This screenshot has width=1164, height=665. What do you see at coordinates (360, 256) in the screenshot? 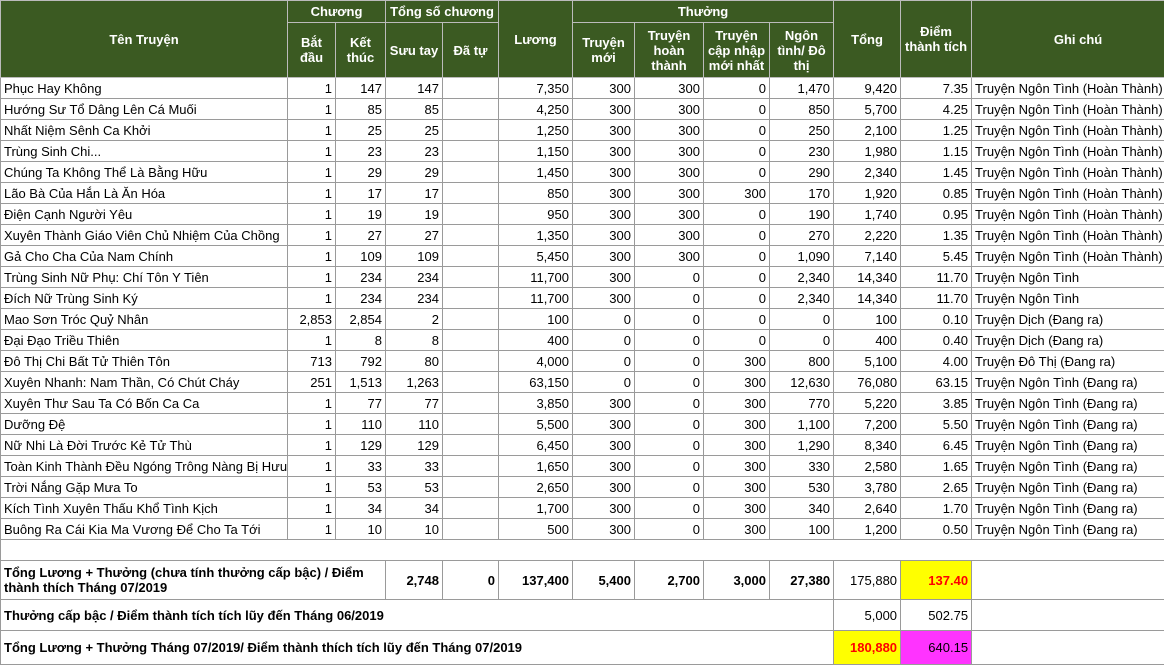
I see `end-chapter-cell: 109` at bounding box center [360, 256].